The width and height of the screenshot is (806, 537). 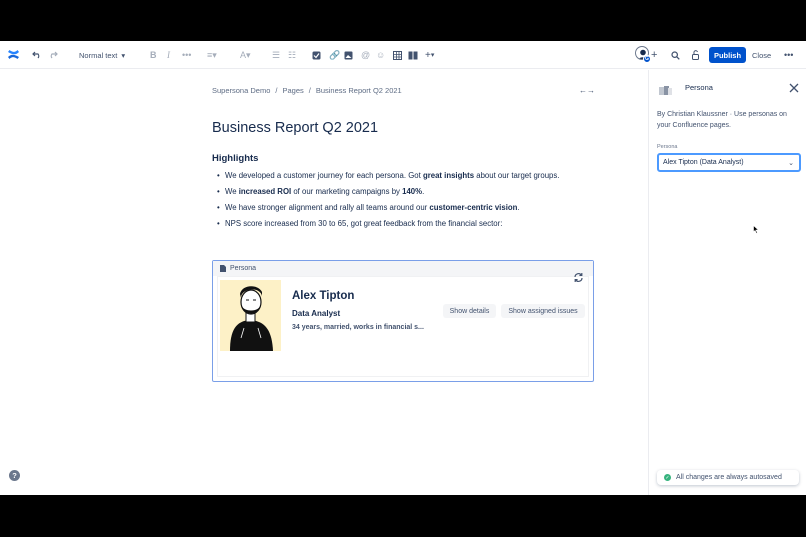 I want to click on avatar-badge: G, so click(x=647, y=59).